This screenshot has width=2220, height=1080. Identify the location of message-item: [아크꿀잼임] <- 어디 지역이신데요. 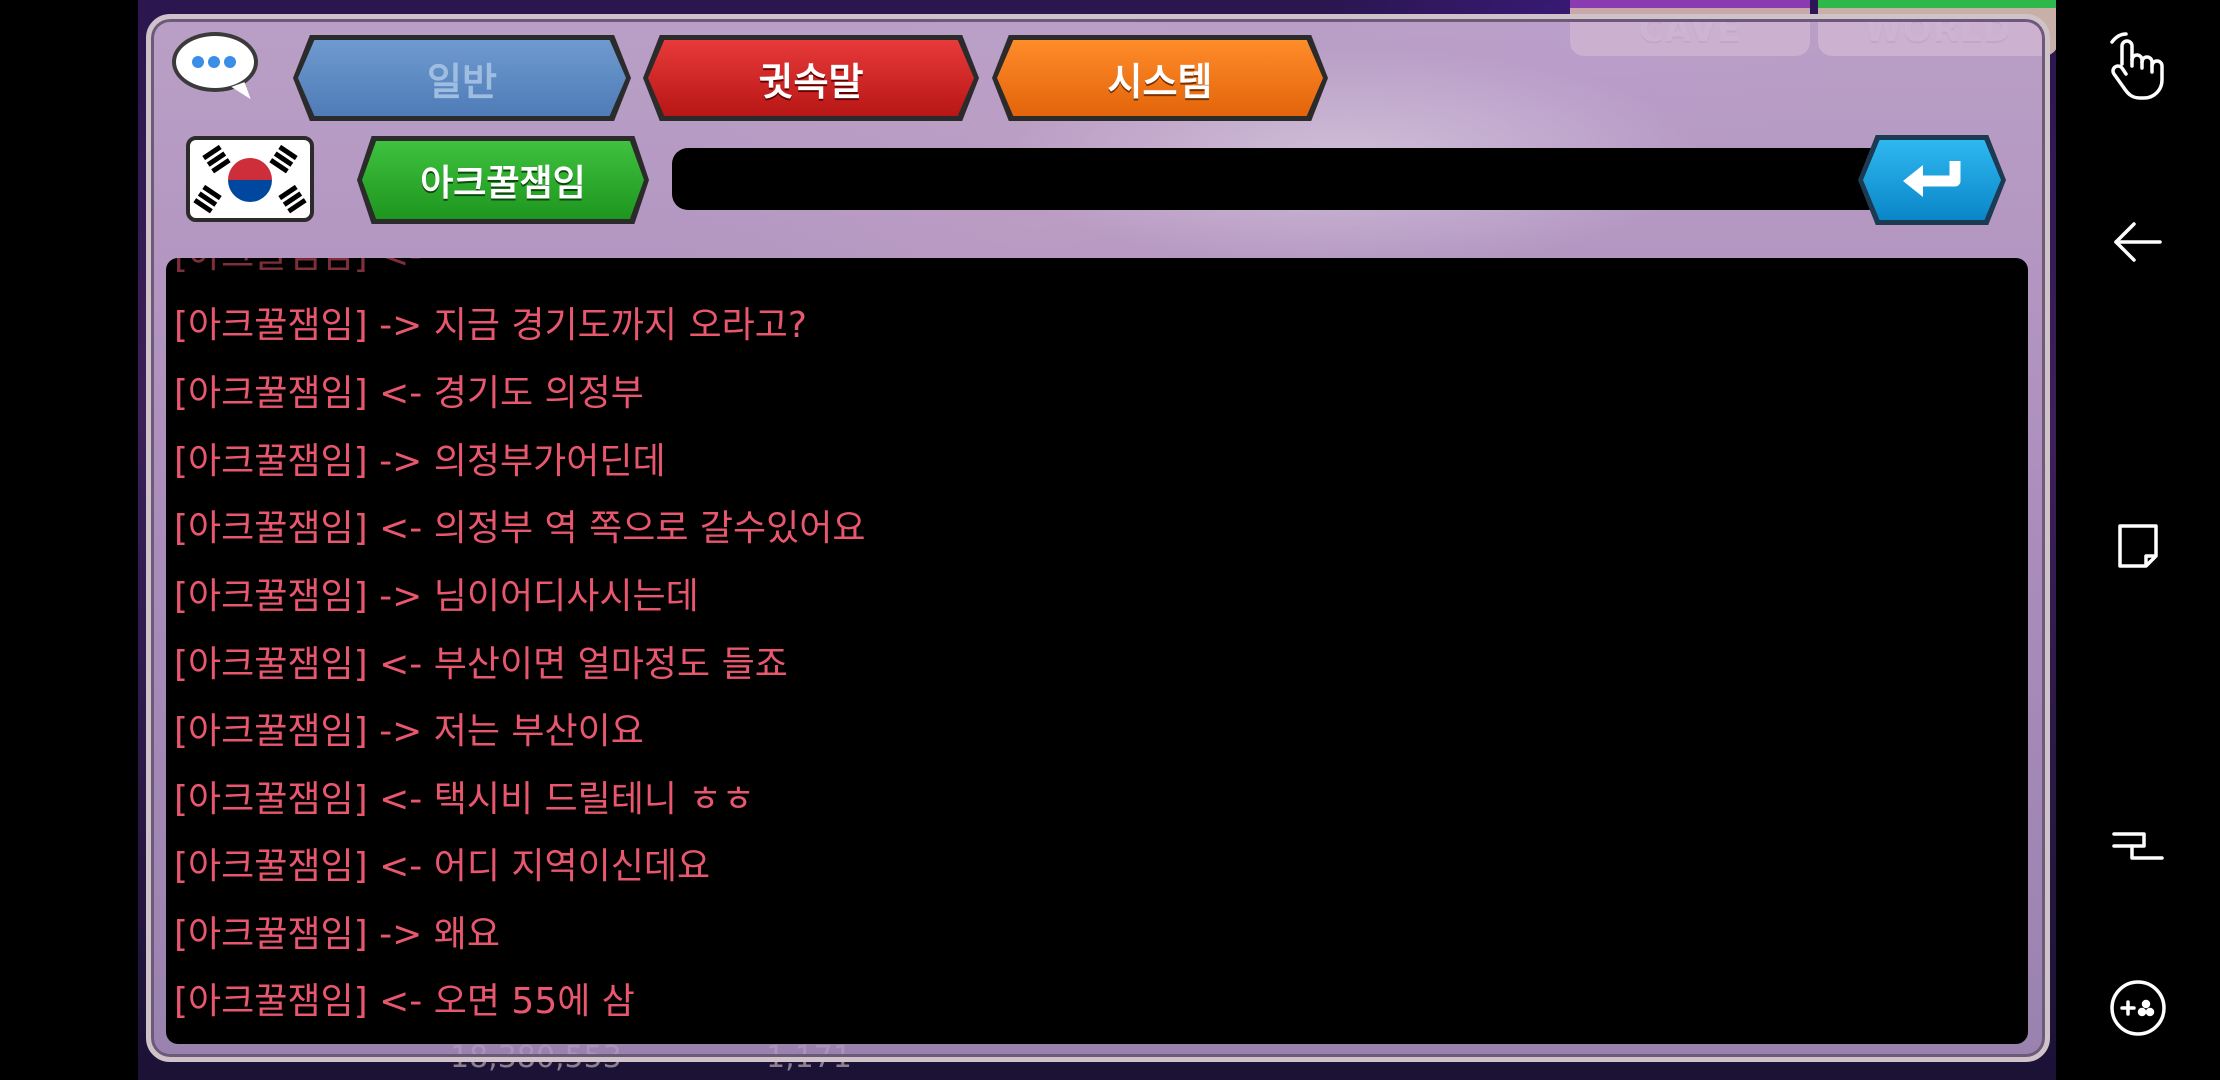
(442, 866).